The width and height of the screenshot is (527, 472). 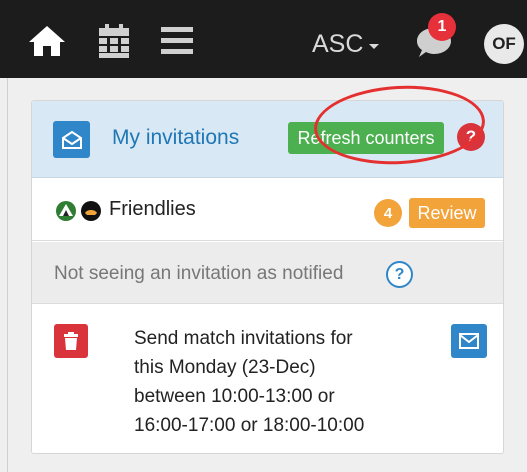 What do you see at coordinates (249, 425) in the screenshot?
I see `invitation-line: 16:00-17:00 or 18:00-10:00` at bounding box center [249, 425].